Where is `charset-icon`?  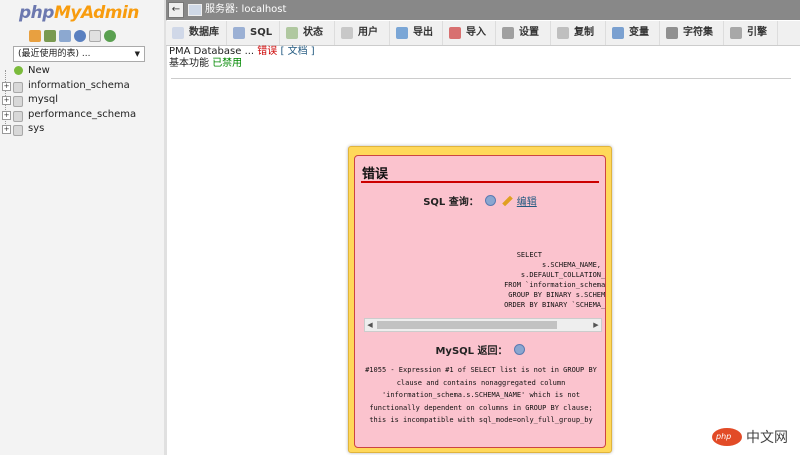 charset-icon is located at coordinates (672, 33).